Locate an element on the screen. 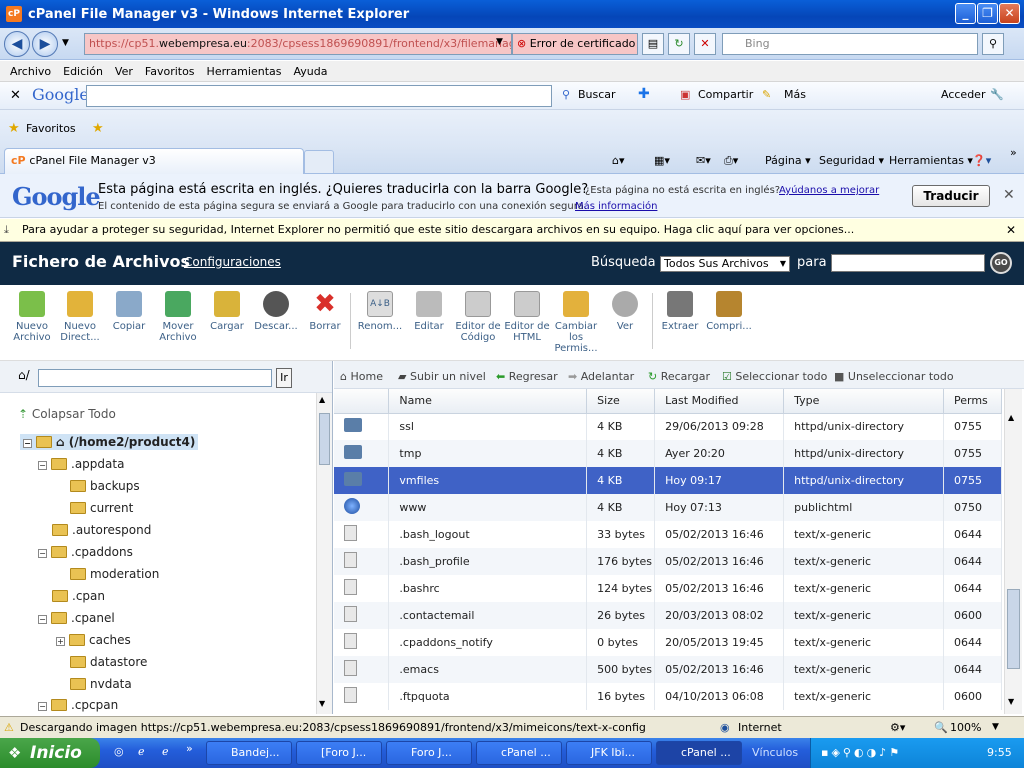  tree-item-datastore: datastore is located at coordinates (108, 662).